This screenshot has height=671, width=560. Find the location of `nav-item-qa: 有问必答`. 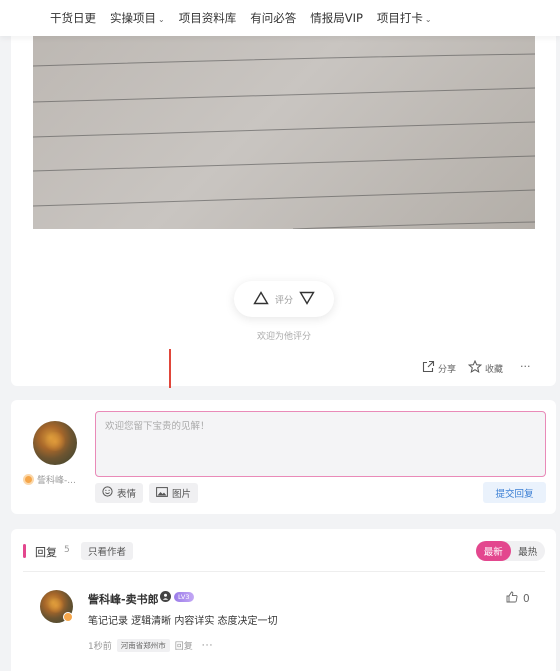

nav-item-qa: 有问必答 is located at coordinates (273, 18).